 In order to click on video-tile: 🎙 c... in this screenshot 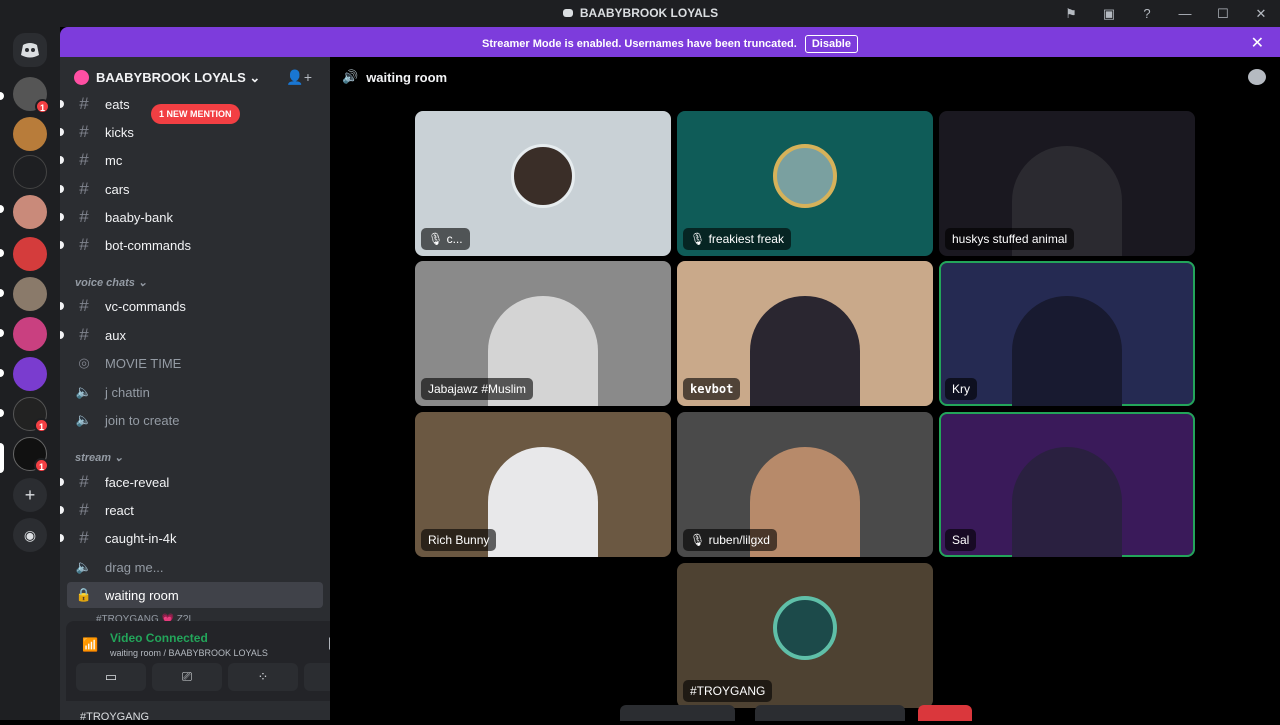, I will do `click(543, 183)`.